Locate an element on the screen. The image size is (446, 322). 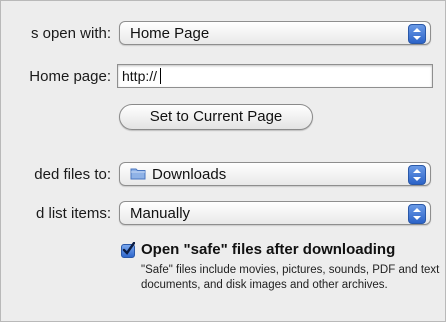
folder-icon is located at coordinates (138, 172).